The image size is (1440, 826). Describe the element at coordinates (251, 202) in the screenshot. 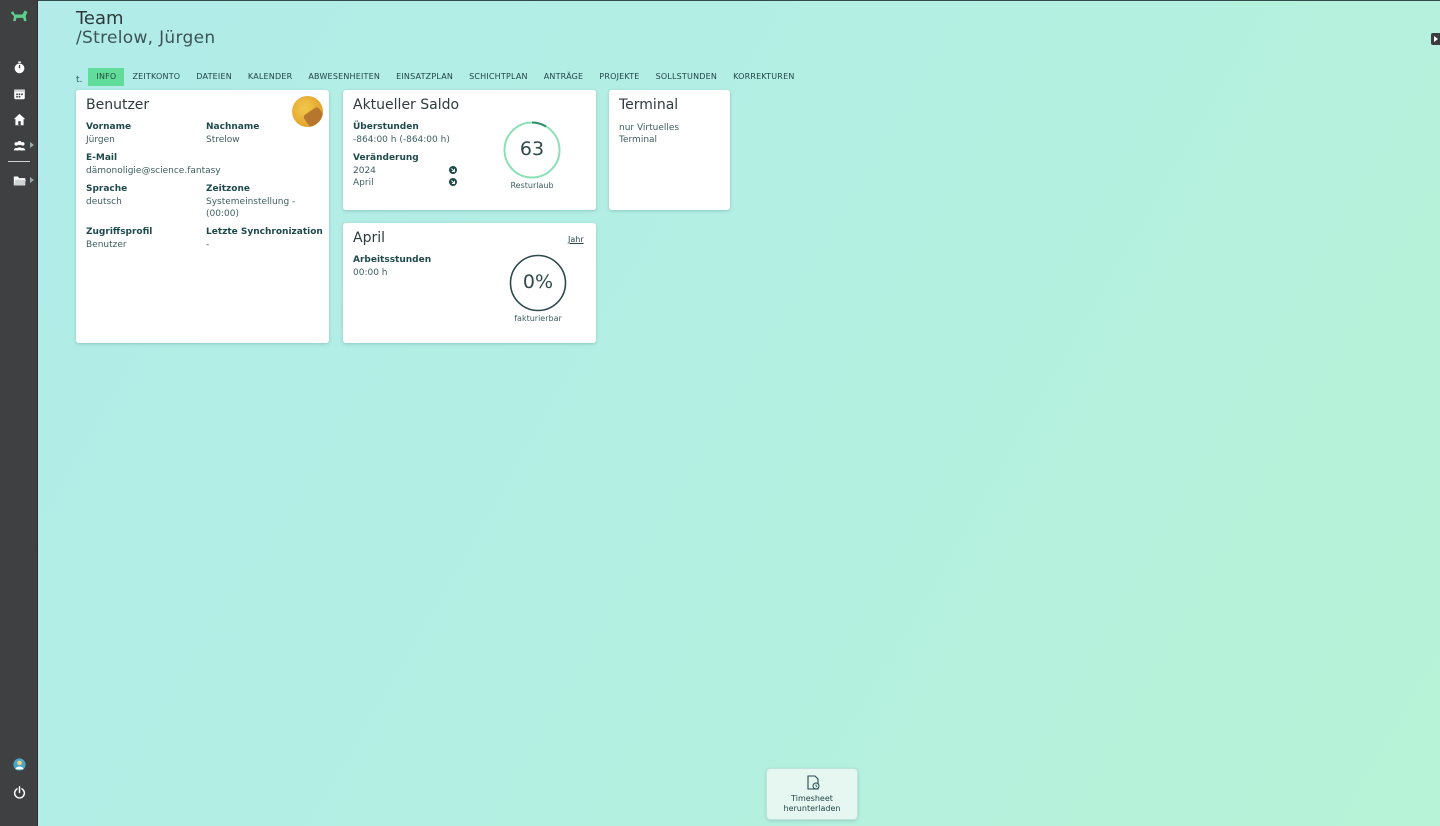

I see `zeitzone-value-line1: Systemeinstellung -` at that location.